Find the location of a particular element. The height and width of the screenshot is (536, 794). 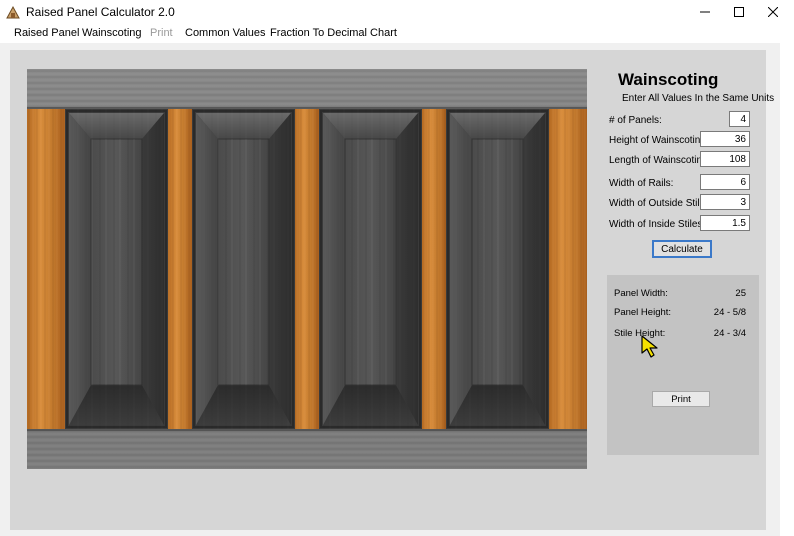

outside-stile-width-input is located at coordinates (725, 202).